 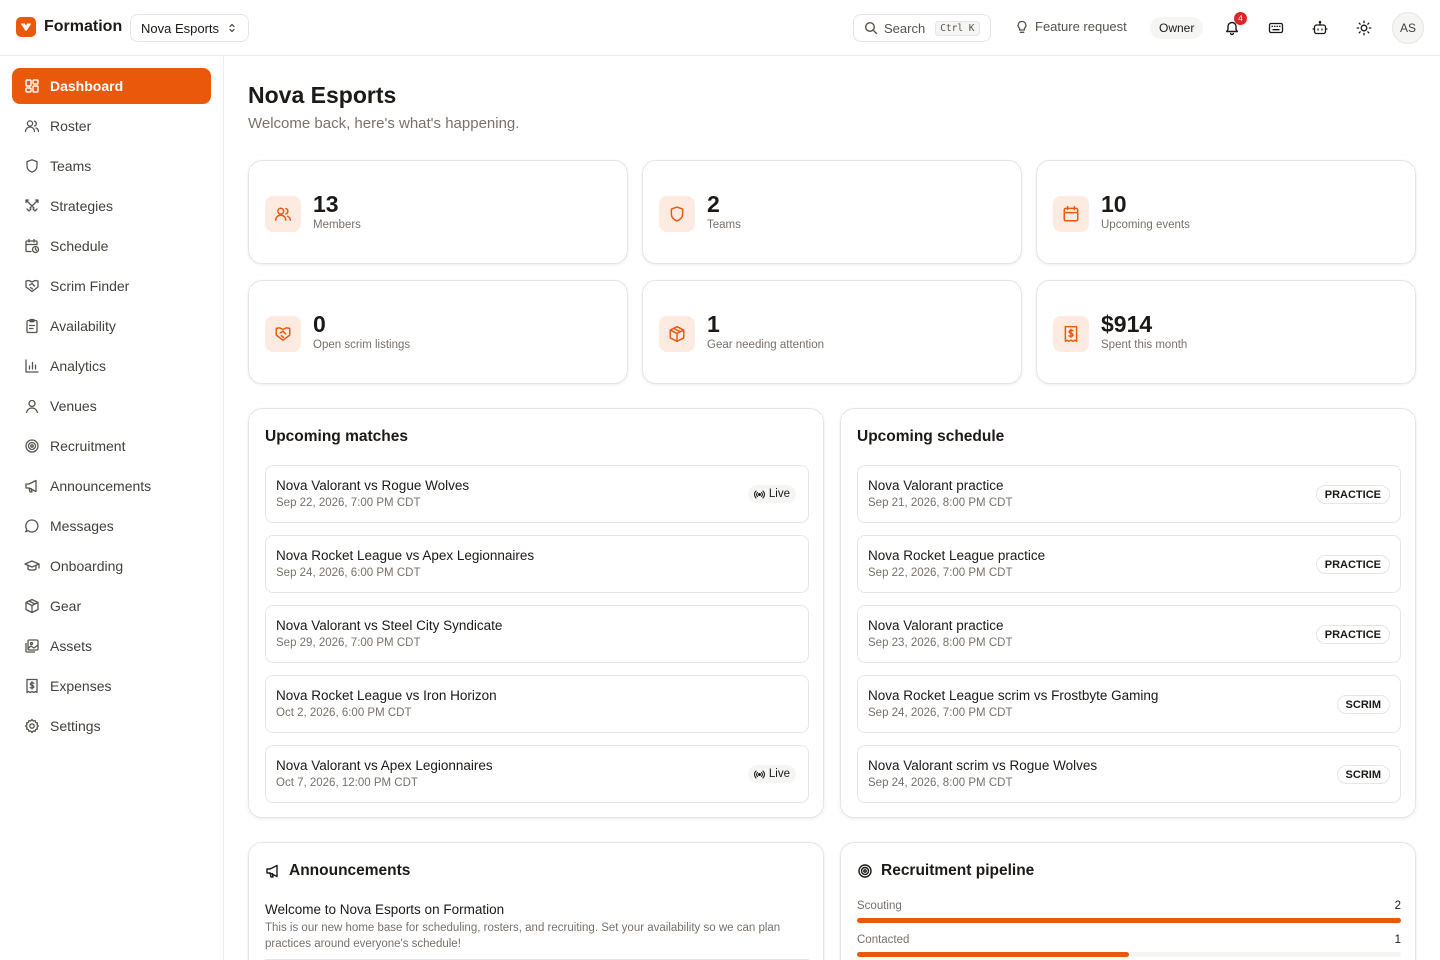 What do you see at coordinates (1022, 27) in the screenshot?
I see `lightbulb-icon` at bounding box center [1022, 27].